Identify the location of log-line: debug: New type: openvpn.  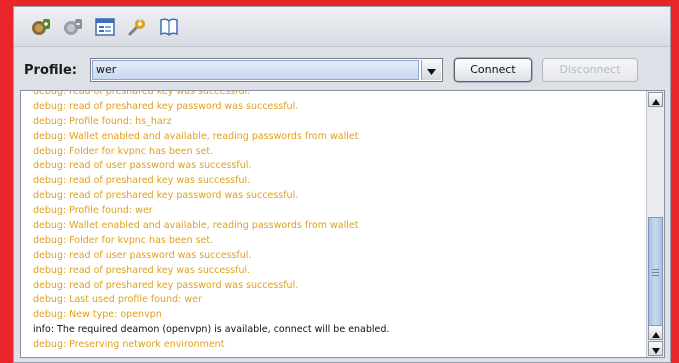
(97, 315).